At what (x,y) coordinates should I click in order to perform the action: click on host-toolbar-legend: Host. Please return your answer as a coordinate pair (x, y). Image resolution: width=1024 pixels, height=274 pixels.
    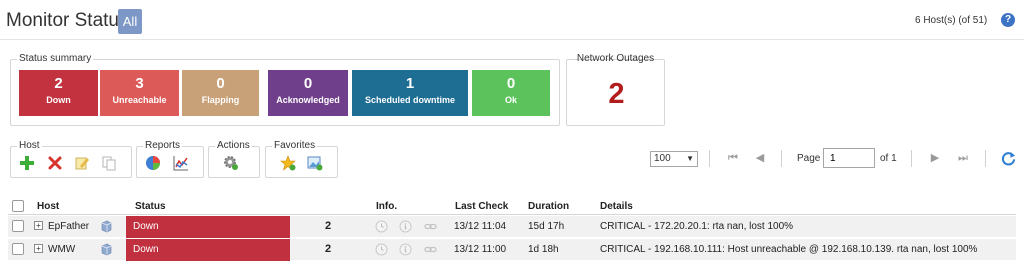
    Looking at the image, I should click on (29, 145).